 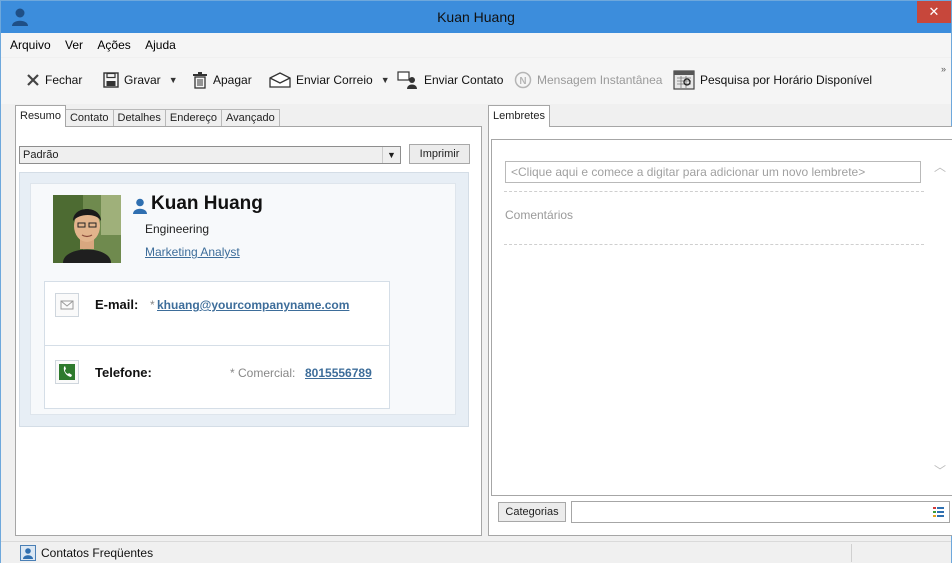 What do you see at coordinates (476, 45) in the screenshot?
I see `menu-bar: Arquivo Ver Ações Ajuda` at bounding box center [476, 45].